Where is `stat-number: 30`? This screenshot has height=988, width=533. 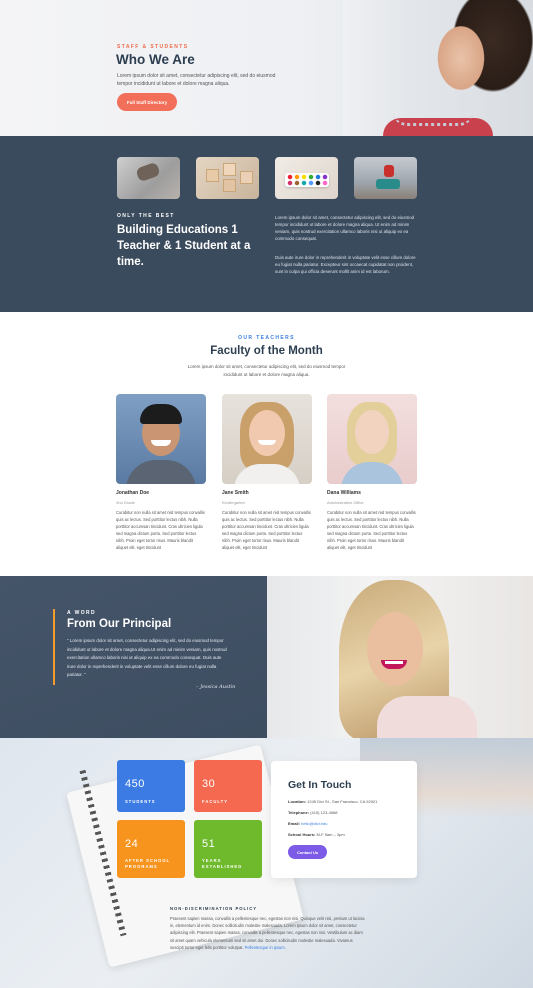
stat-number: 30 is located at coordinates (209, 784).